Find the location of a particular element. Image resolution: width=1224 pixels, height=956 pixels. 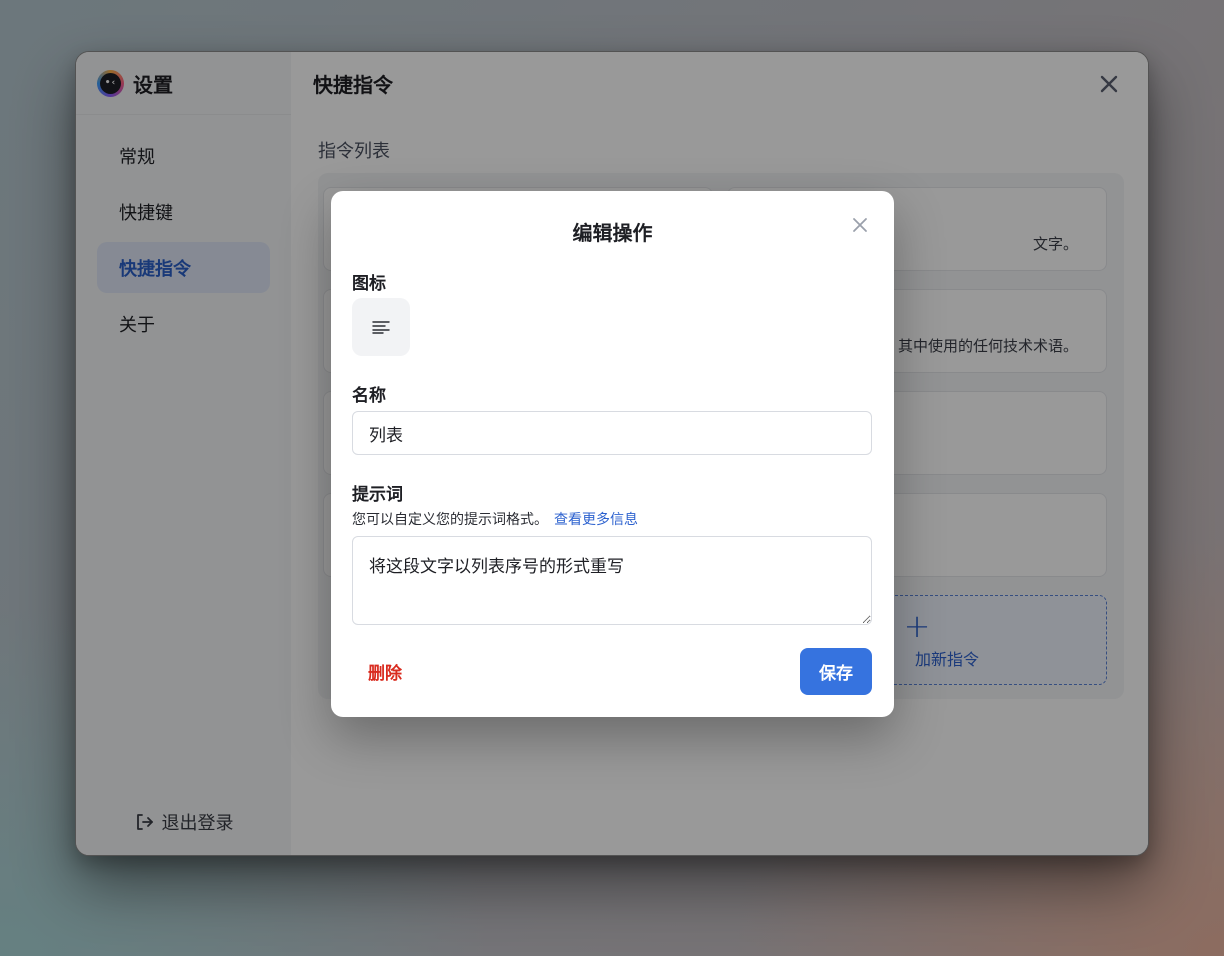

prompt-hint-text: 您可以自定义您的提示词格式。 is located at coordinates (450, 520).